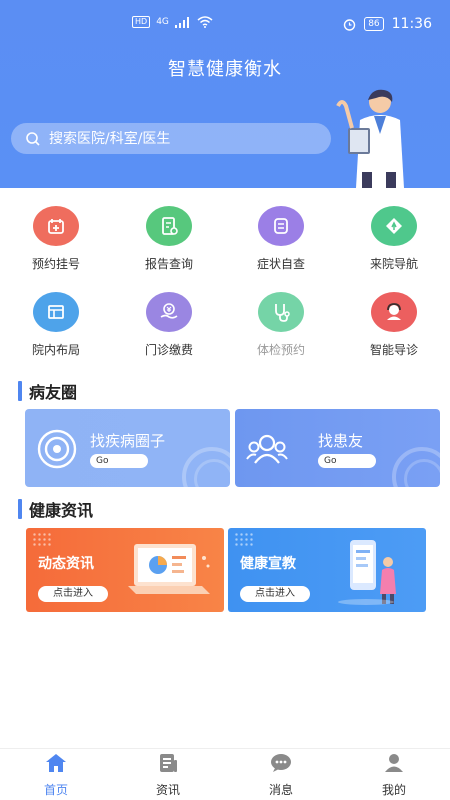 The width and height of the screenshot is (450, 800). What do you see at coordinates (141, 22) in the screenshot?
I see `hd-badge: HD` at bounding box center [141, 22].